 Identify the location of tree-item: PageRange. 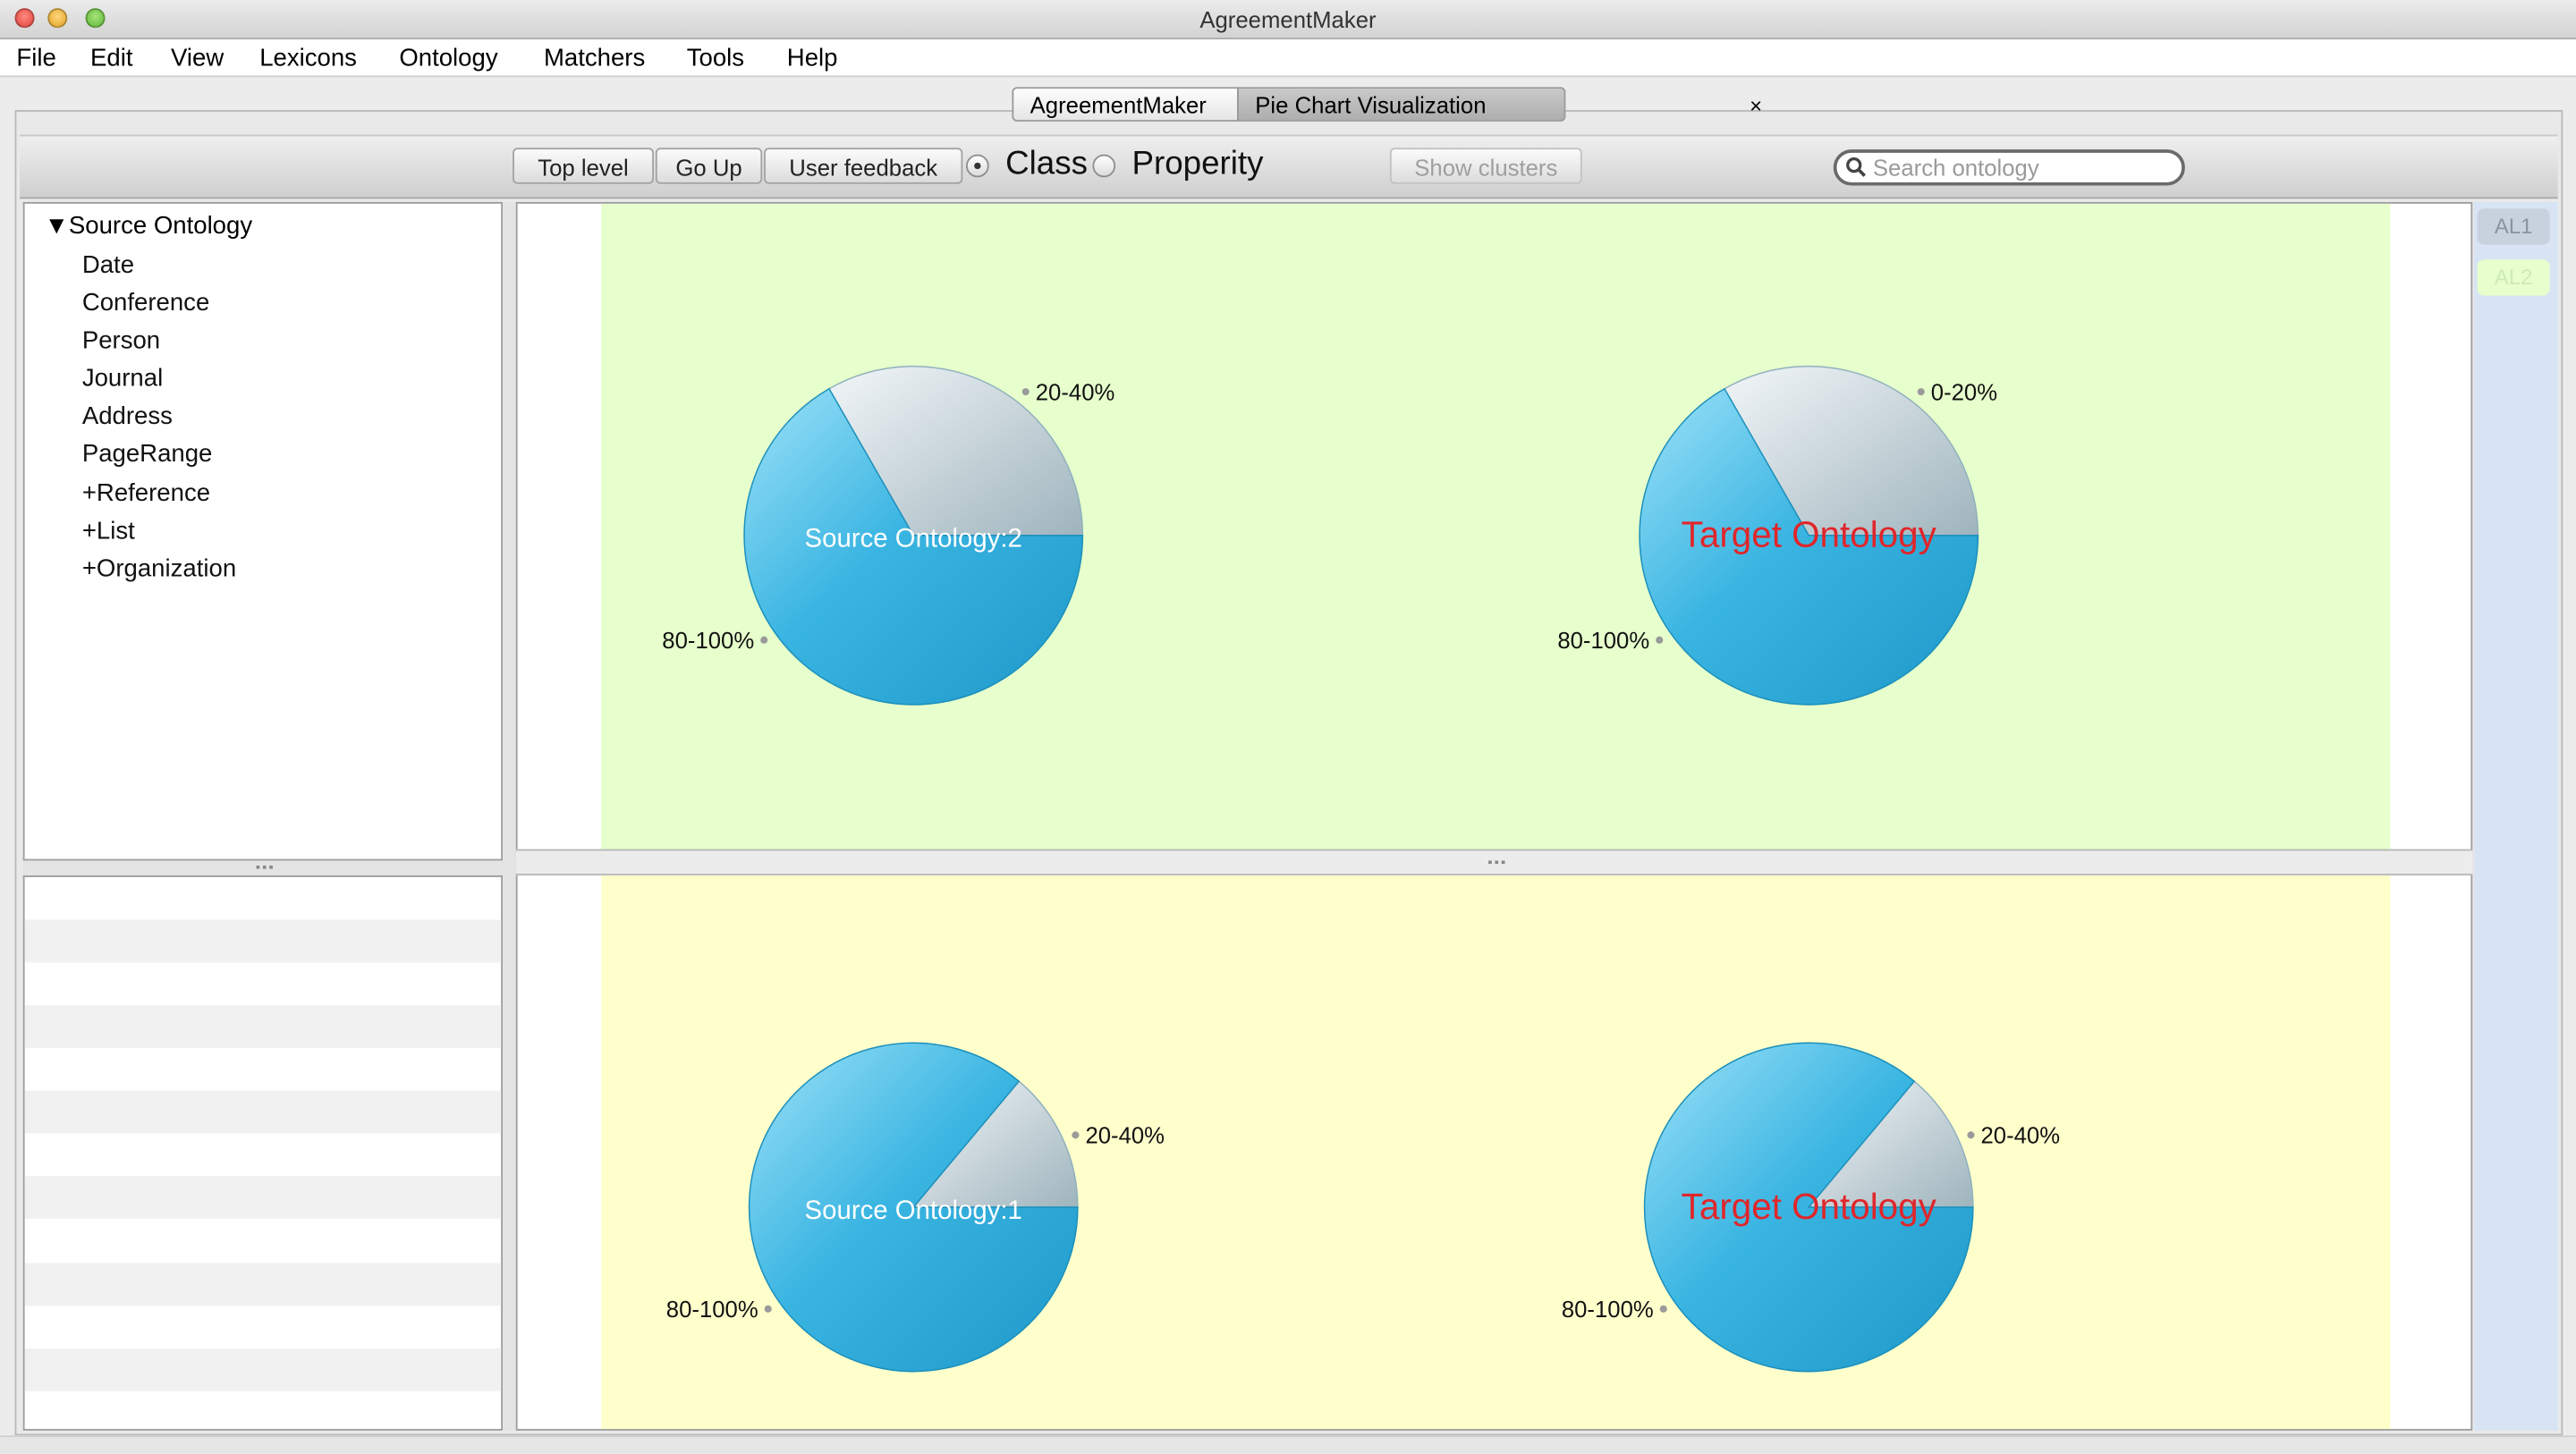
(147, 454).